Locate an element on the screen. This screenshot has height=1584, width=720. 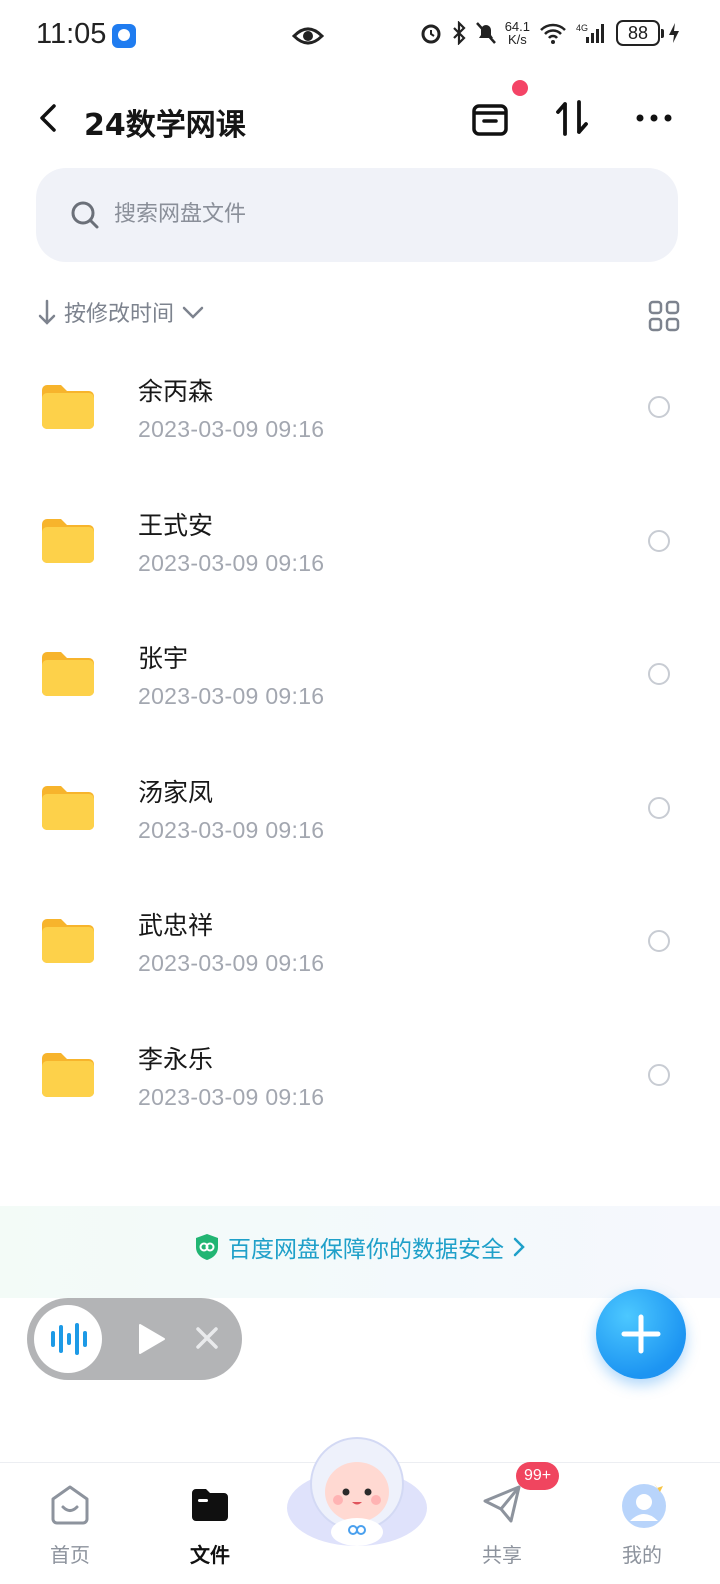
folder-name: 汤家凤 is located at coordinates (176, 792).